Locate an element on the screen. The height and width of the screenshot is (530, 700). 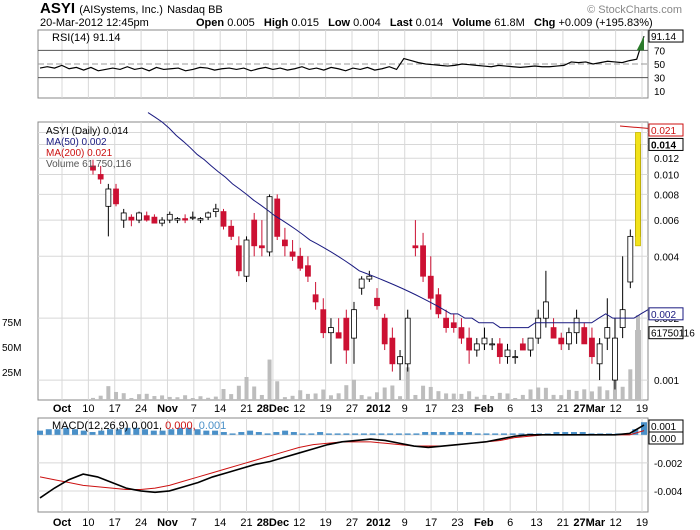
macd-right-label: 0.000 is located at coordinates (663, 439).